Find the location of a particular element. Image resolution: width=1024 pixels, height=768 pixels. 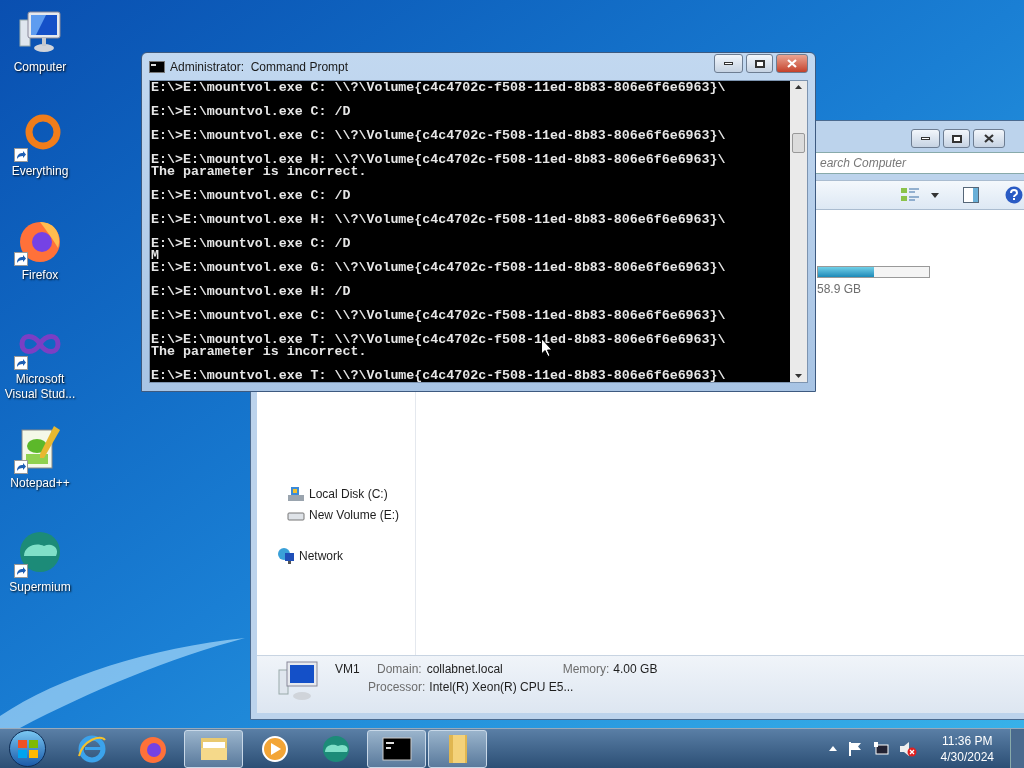

start-button is located at coordinates (27, 748).